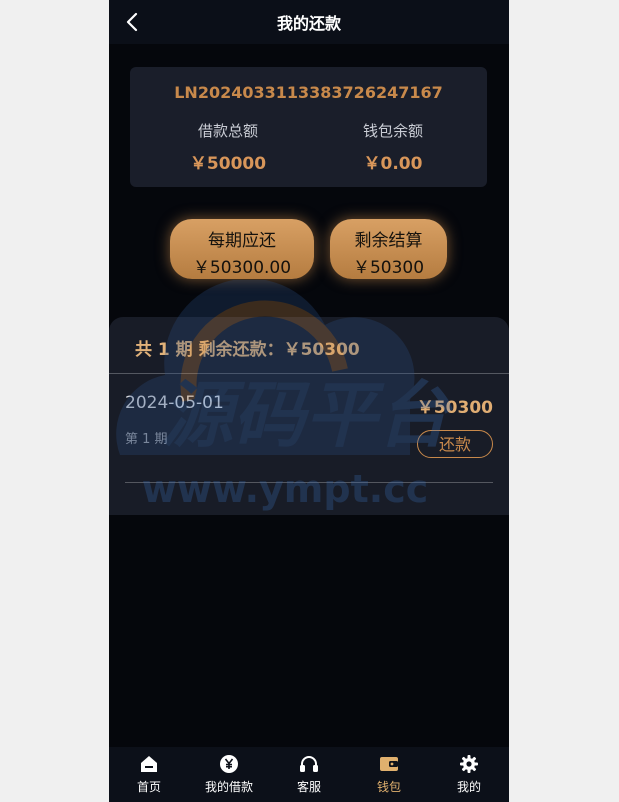  What do you see at coordinates (454, 408) in the screenshot?
I see `period-due-amount: ￥50300` at bounding box center [454, 408].